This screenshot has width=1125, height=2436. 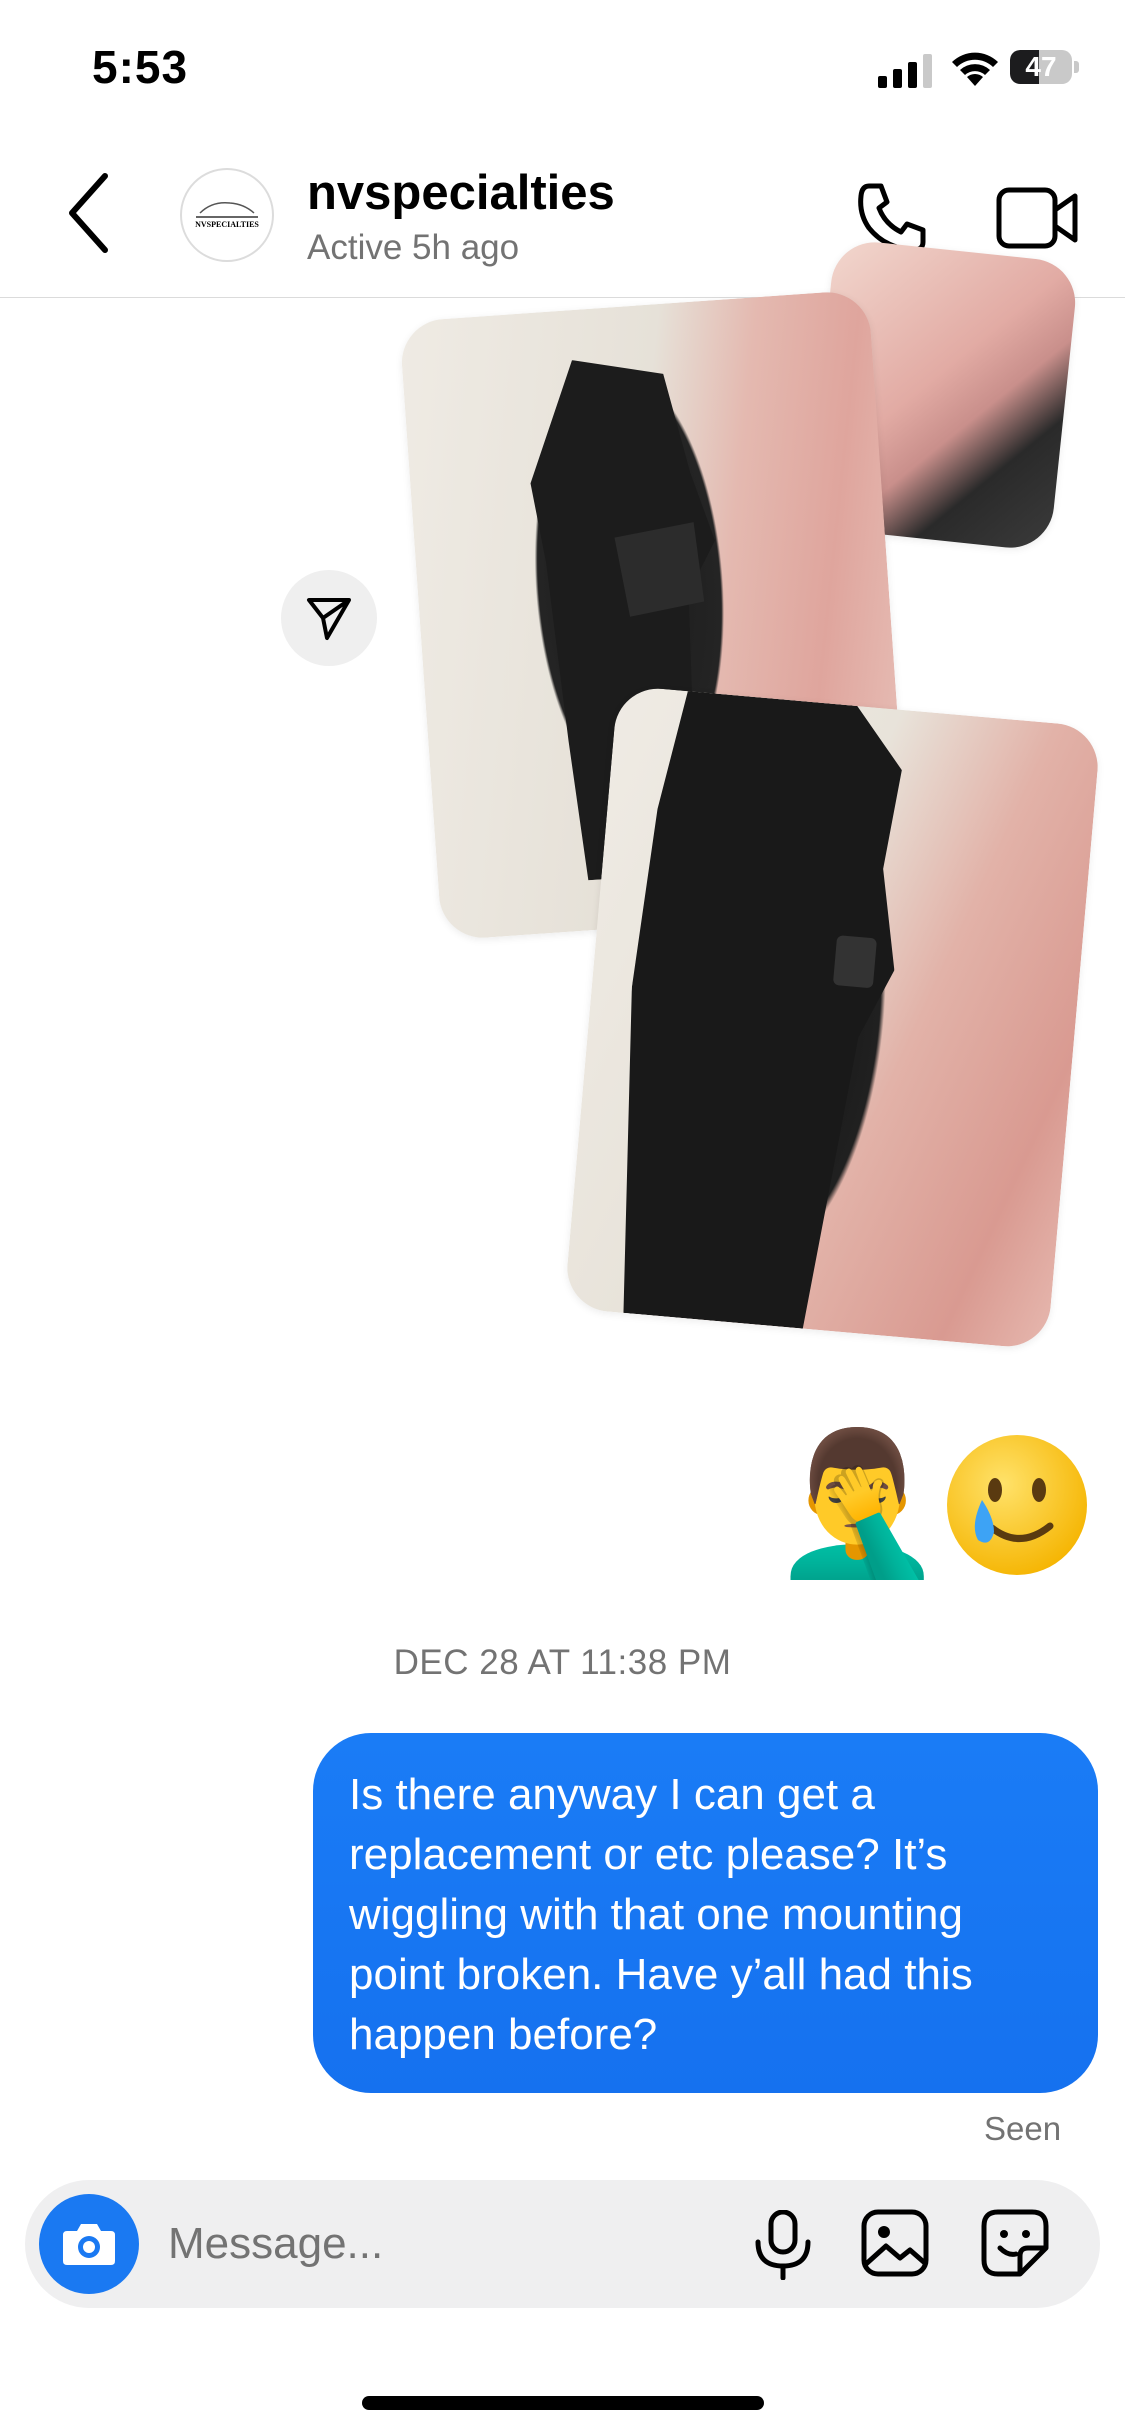 I want to click on home-indicator, so click(x=563, y=2403).